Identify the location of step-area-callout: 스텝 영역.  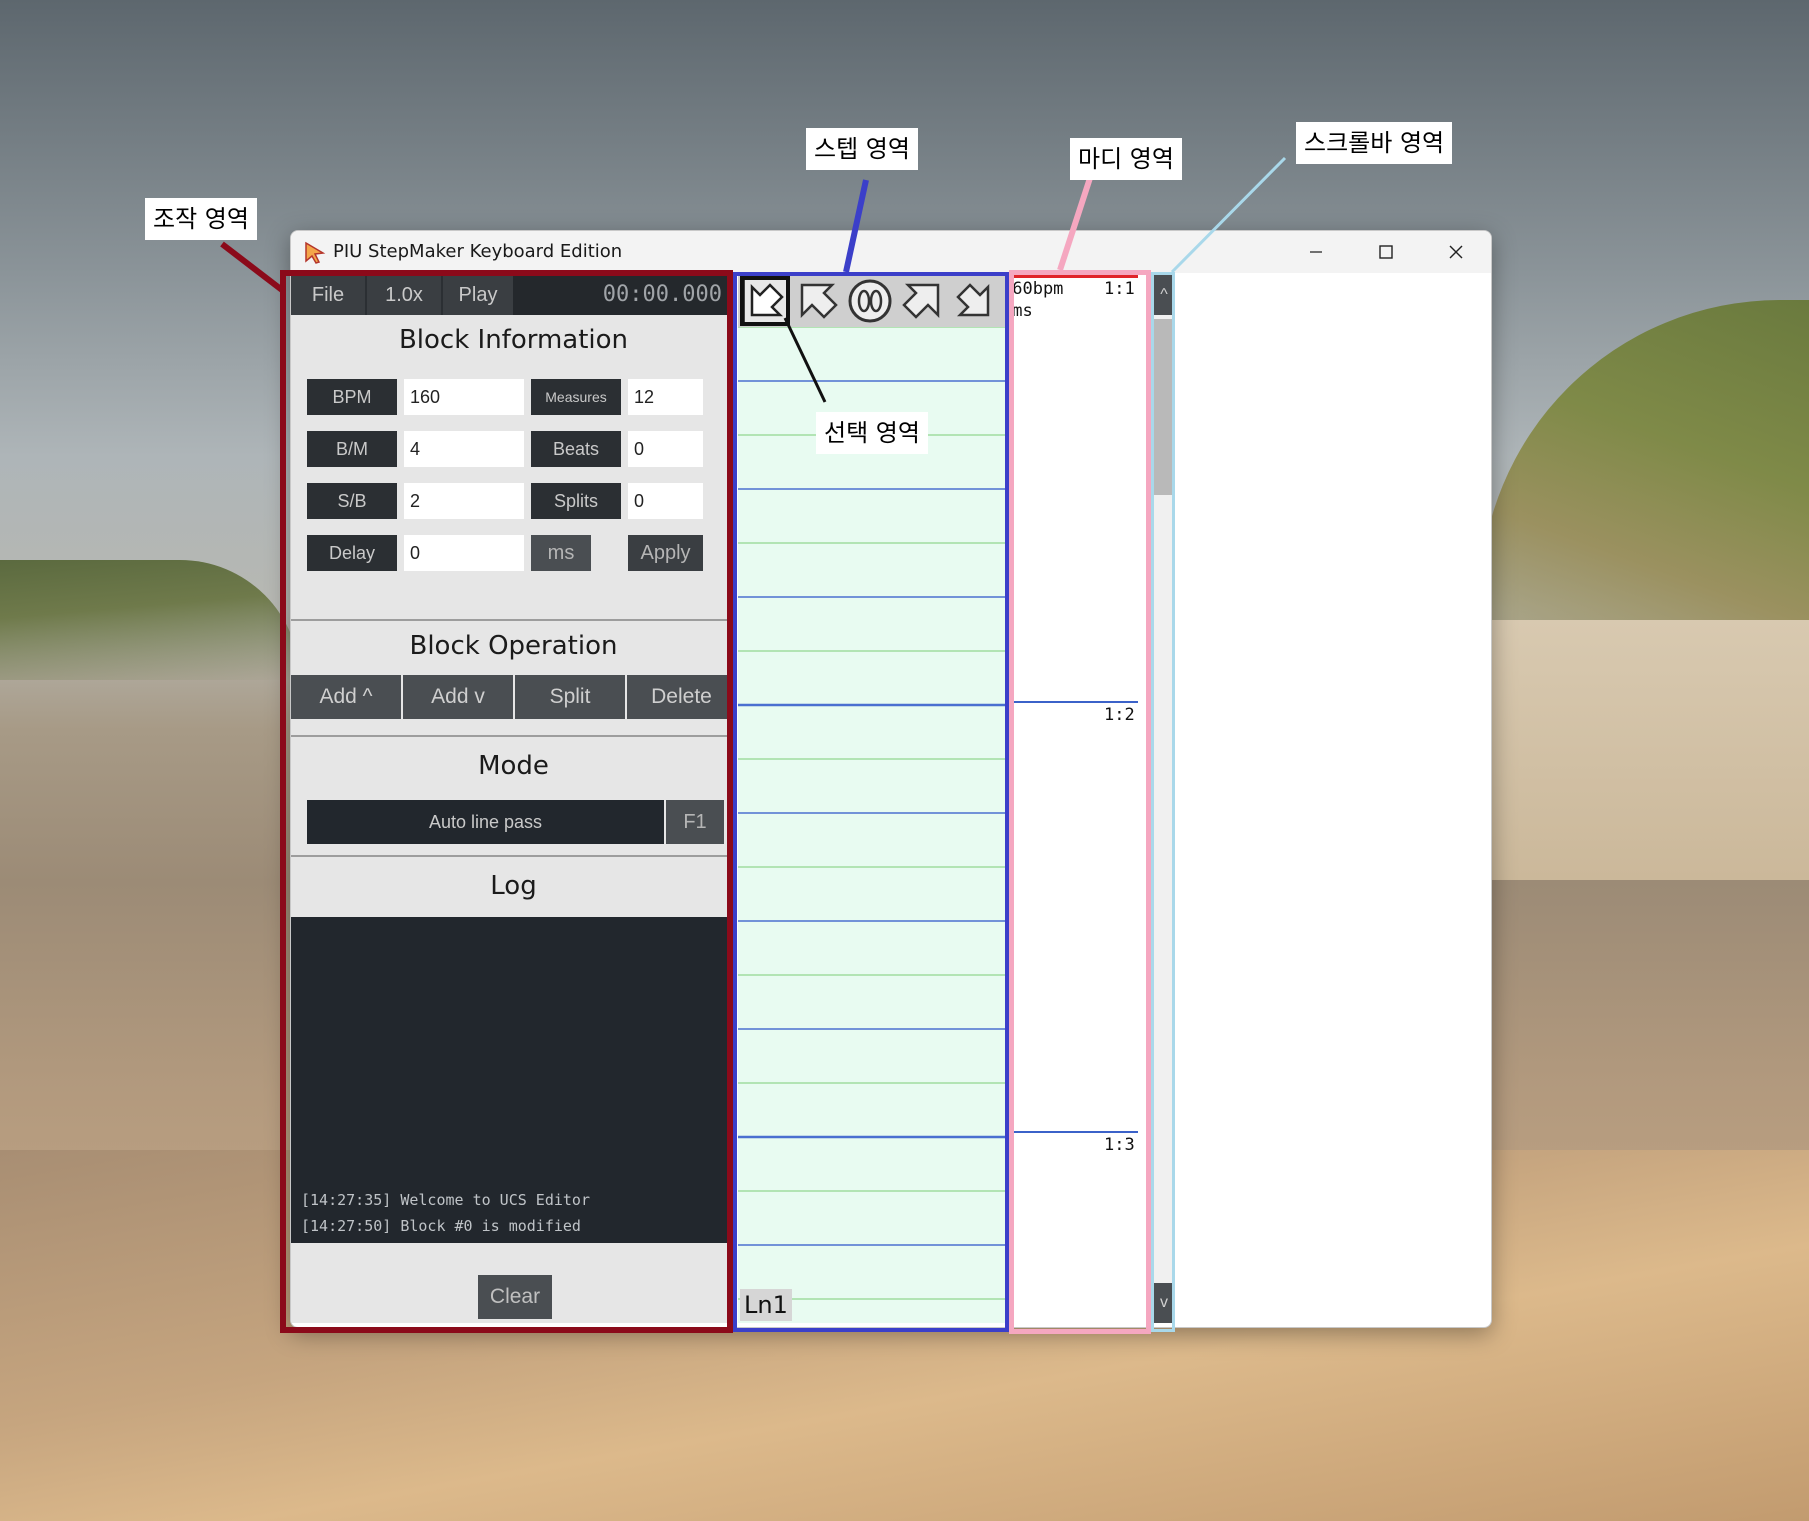
(862, 149).